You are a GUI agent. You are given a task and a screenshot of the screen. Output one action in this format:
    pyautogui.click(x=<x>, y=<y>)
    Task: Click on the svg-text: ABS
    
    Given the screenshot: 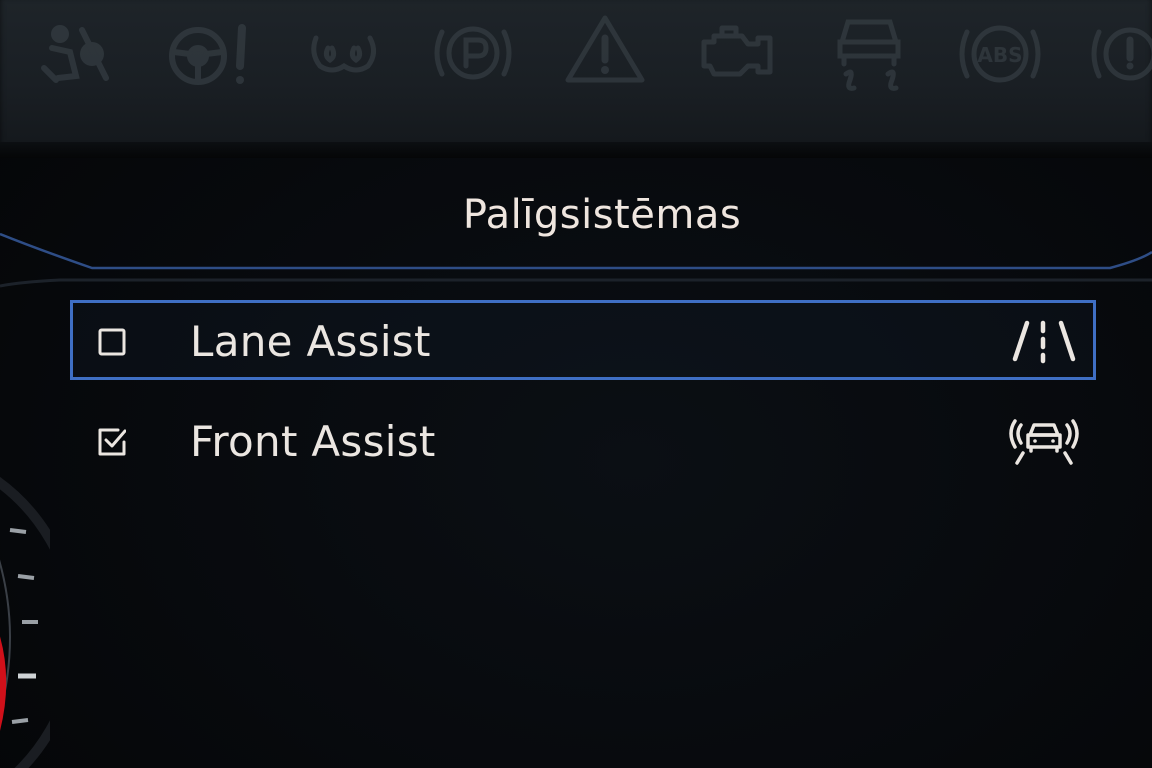 What is the action you would take?
    pyautogui.click(x=999, y=55)
    